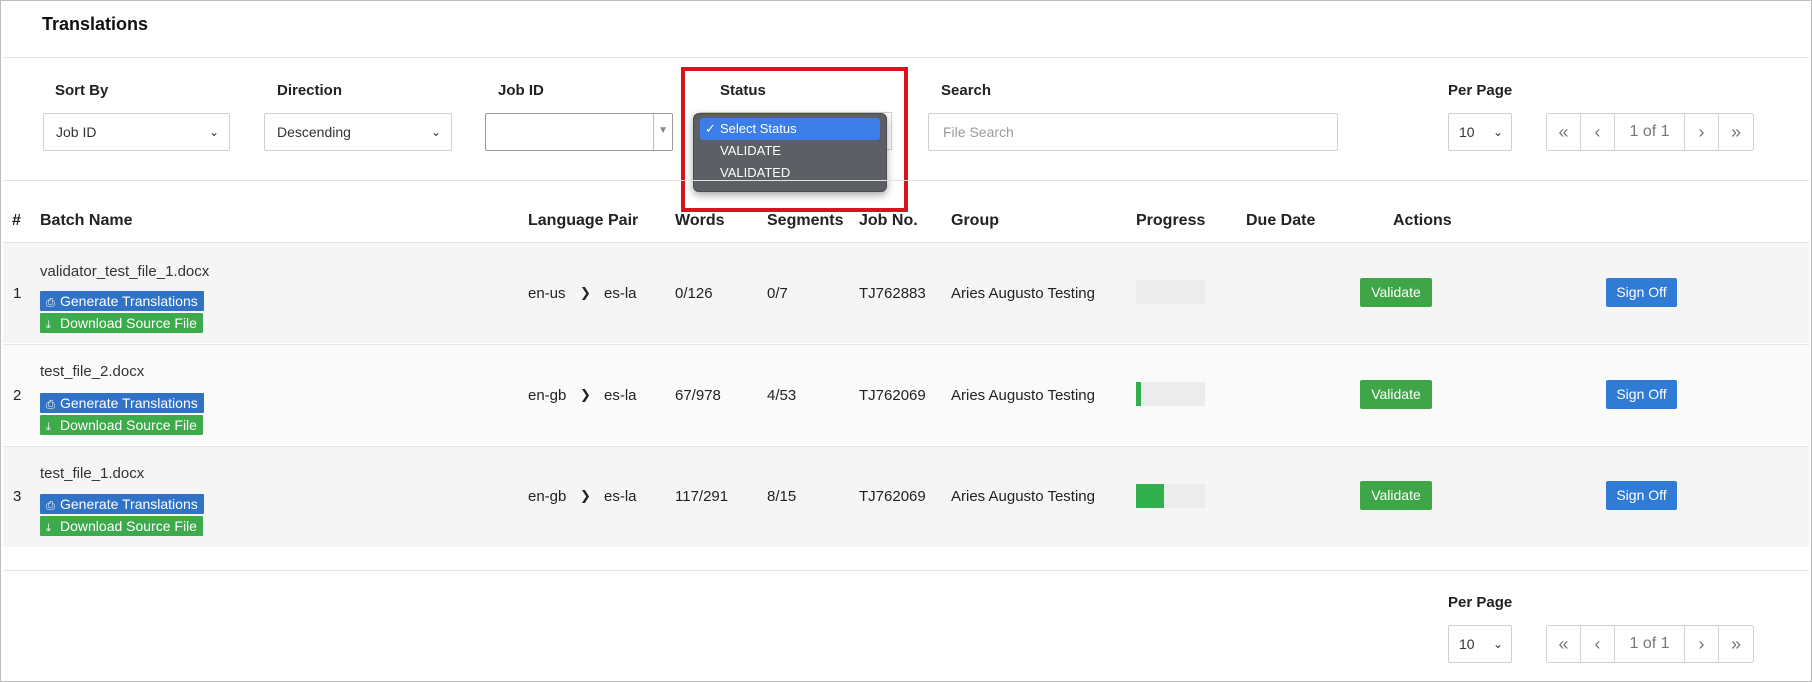 The height and width of the screenshot is (682, 1812). What do you see at coordinates (966, 90) in the screenshot?
I see `search-label: Search` at bounding box center [966, 90].